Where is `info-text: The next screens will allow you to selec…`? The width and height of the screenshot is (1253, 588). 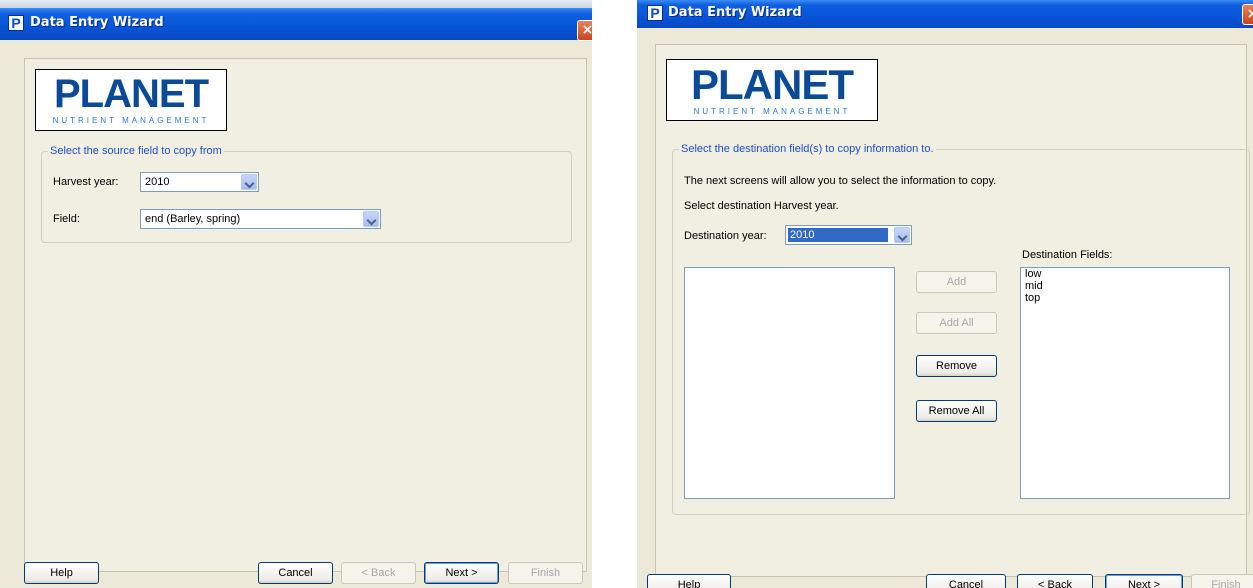 info-text: The next screens will allow you to selec… is located at coordinates (840, 181).